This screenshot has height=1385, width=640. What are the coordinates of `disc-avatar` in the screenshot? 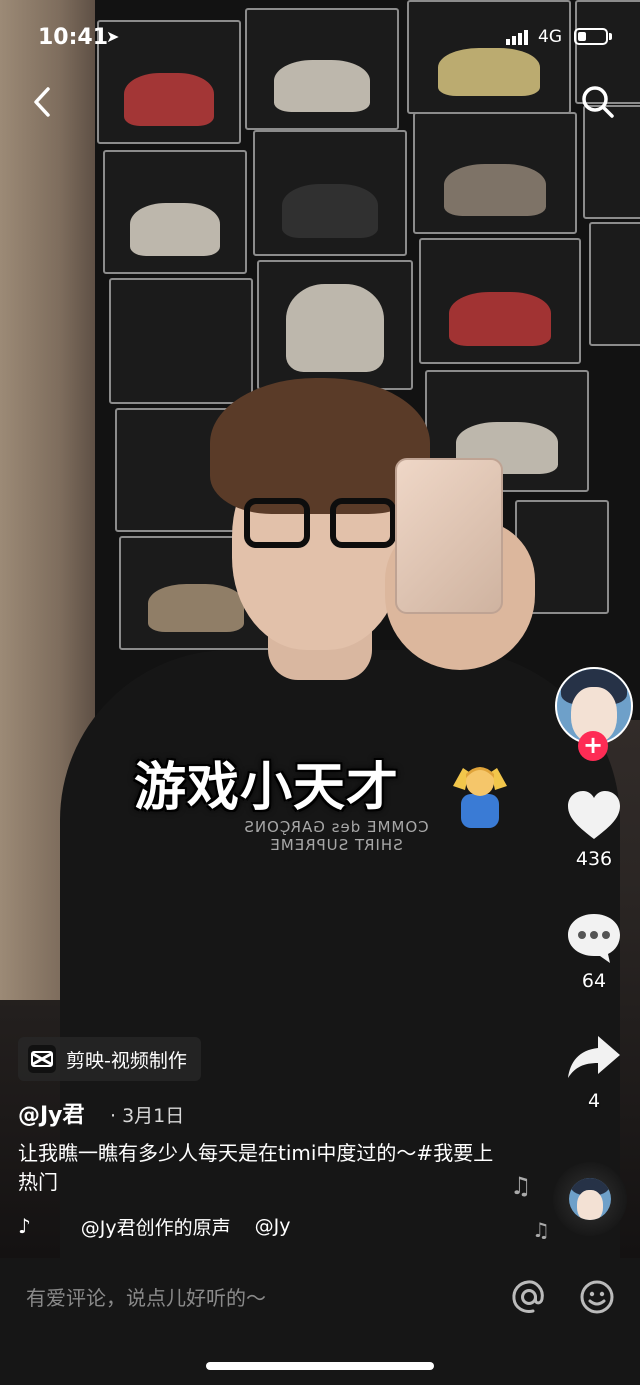 It's located at (590, 1199).